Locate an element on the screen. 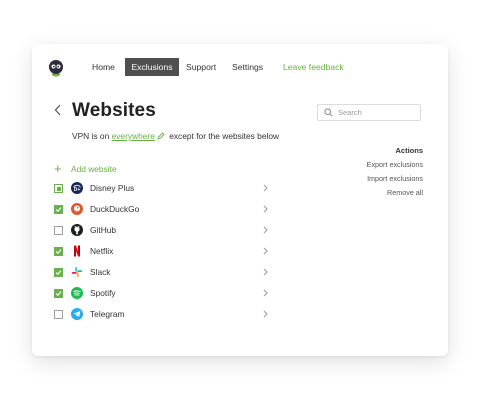 The image size is (480, 400). nav-exclusions: Exclusions is located at coordinates (152, 67).